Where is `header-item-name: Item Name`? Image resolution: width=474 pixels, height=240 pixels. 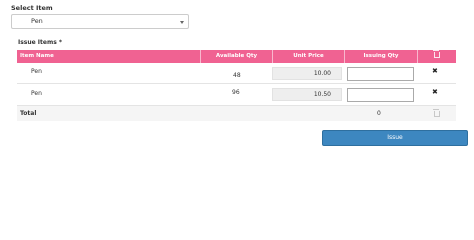 header-item-name: Item Name is located at coordinates (37, 56).